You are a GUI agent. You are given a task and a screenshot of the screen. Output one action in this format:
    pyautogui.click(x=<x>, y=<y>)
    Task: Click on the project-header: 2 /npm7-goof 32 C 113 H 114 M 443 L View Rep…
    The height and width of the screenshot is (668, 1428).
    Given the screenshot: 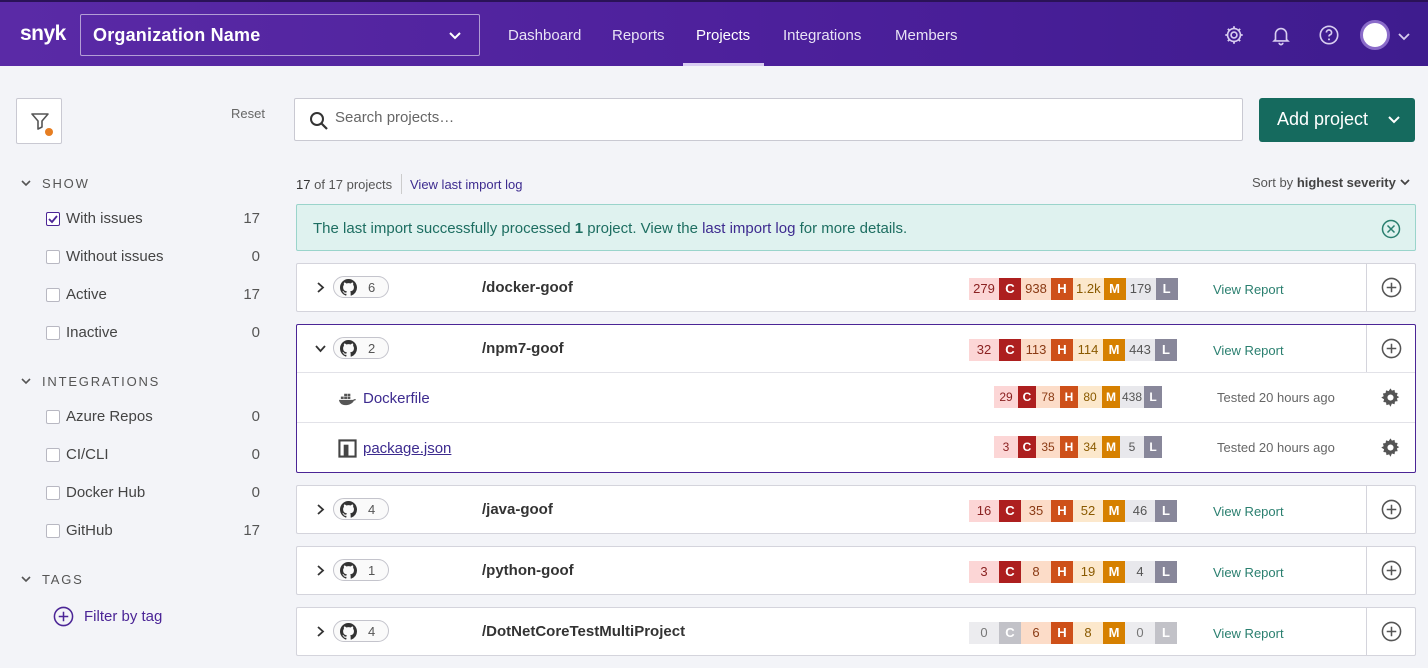 What is the action you would take?
    pyautogui.click(x=856, y=348)
    